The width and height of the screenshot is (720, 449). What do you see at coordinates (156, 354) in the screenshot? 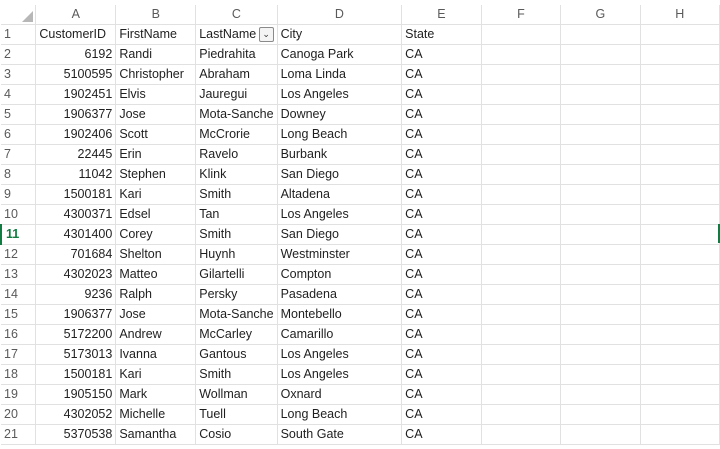
I see `cell-b: Ivanna` at bounding box center [156, 354].